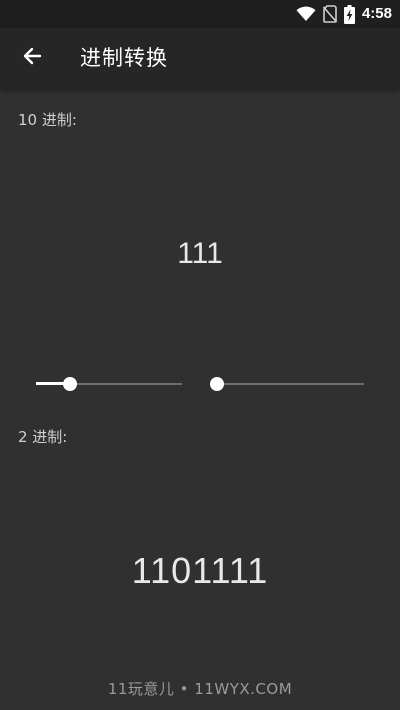 The image size is (400, 710). I want to click on app-bar: 进制转换, so click(200, 58).